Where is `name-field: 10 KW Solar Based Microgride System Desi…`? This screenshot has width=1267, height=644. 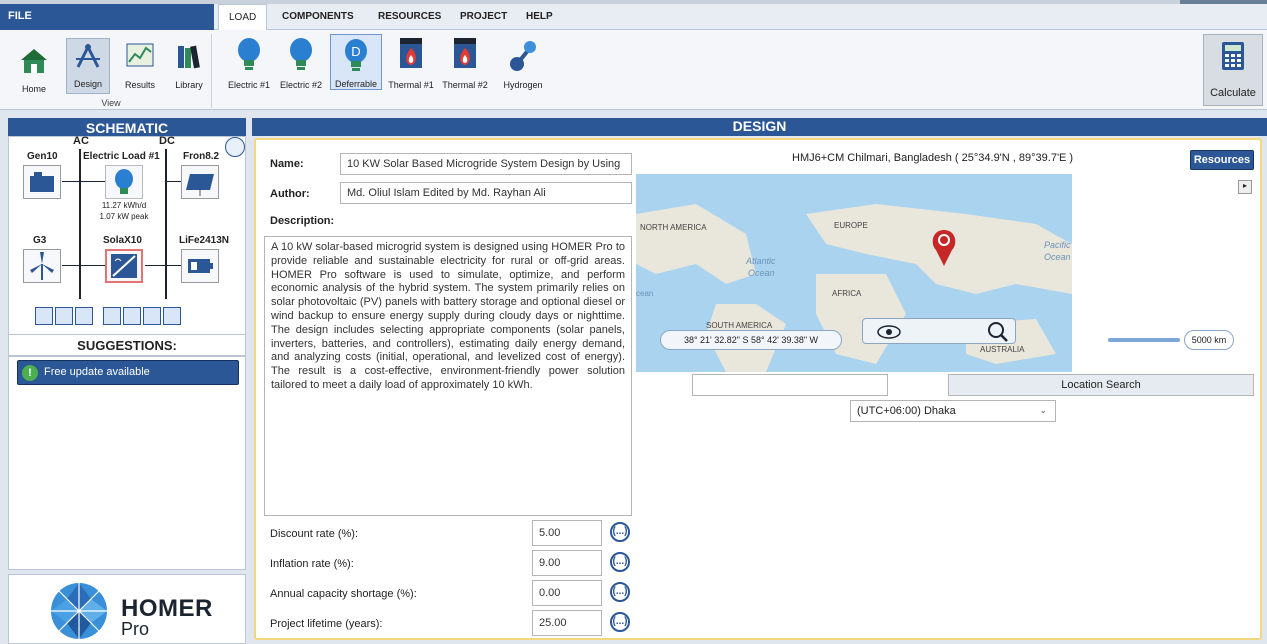 name-field: 10 KW Solar Based Microgride System Desi… is located at coordinates (486, 164).